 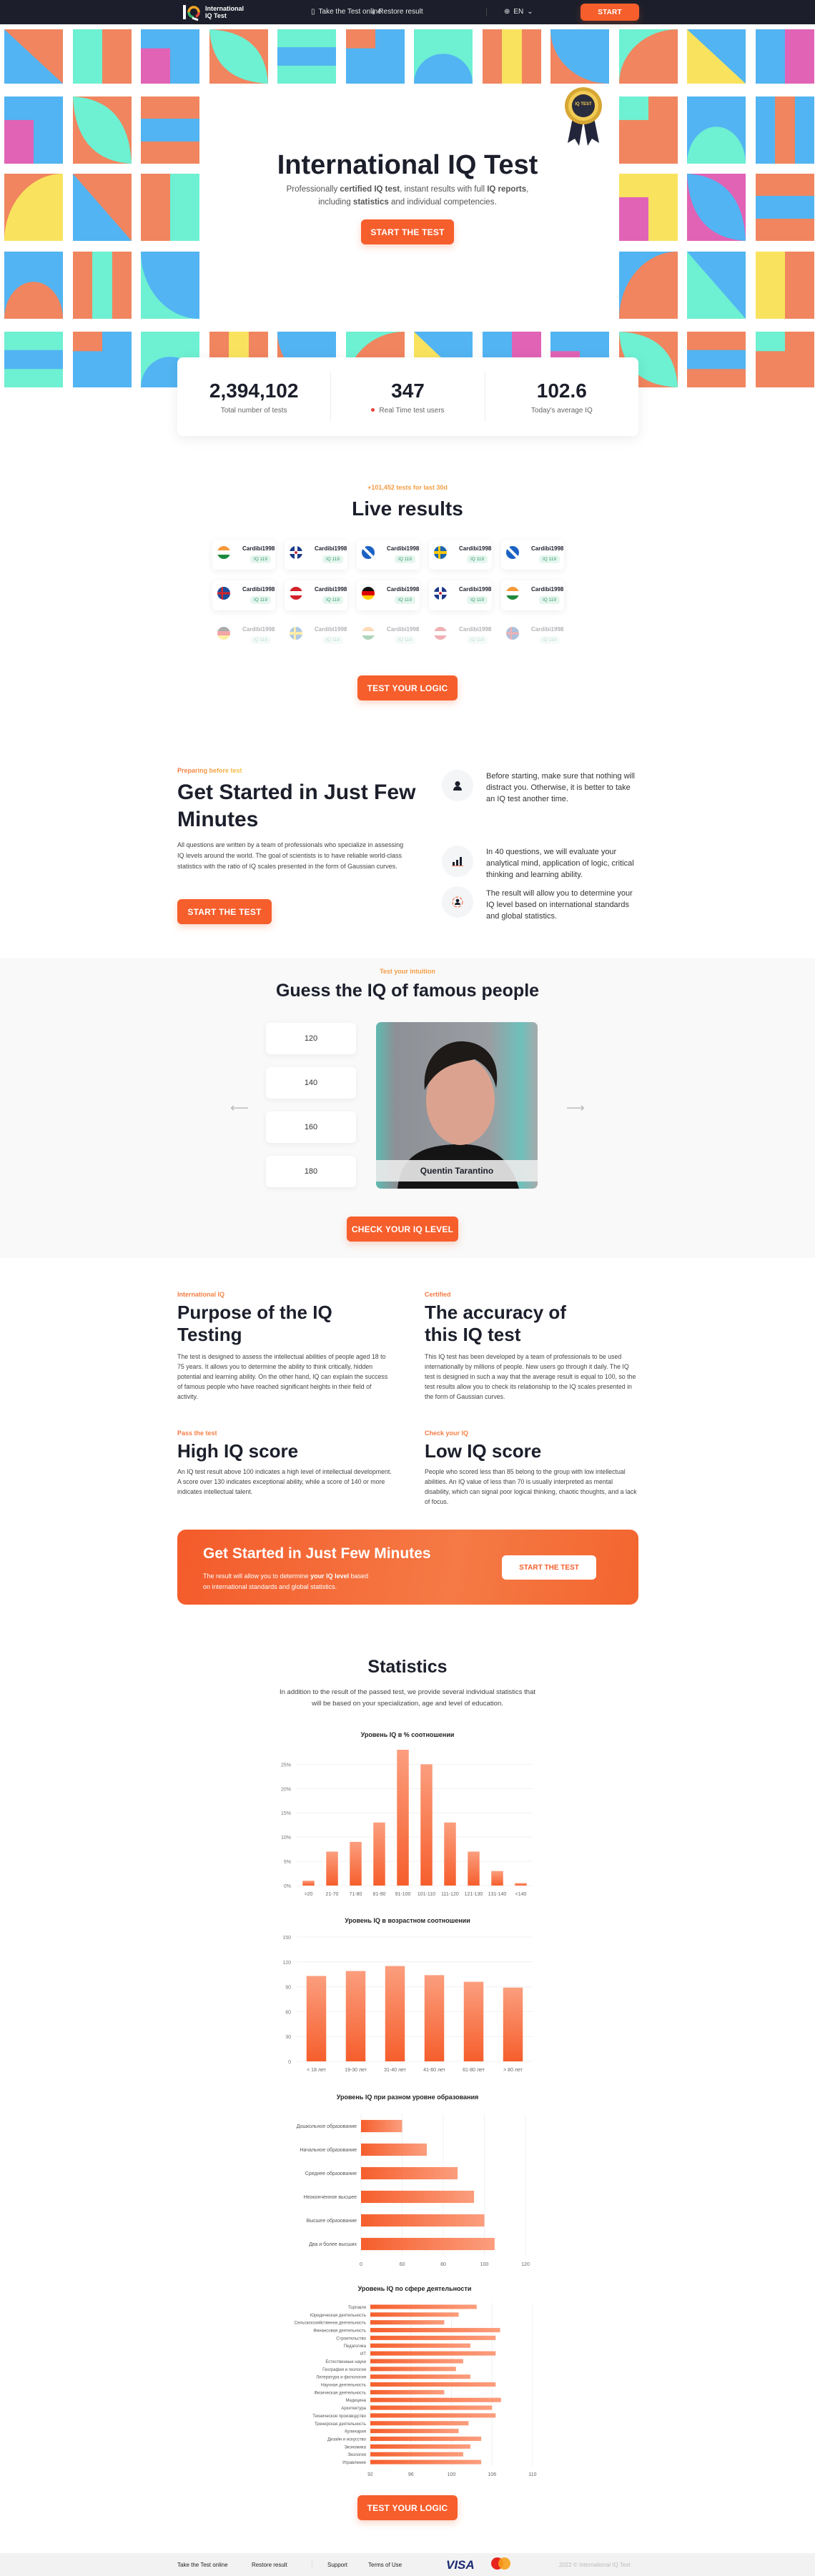 What do you see at coordinates (497, 1895) in the screenshot?
I see `x-tick-label: 131-140` at bounding box center [497, 1895].